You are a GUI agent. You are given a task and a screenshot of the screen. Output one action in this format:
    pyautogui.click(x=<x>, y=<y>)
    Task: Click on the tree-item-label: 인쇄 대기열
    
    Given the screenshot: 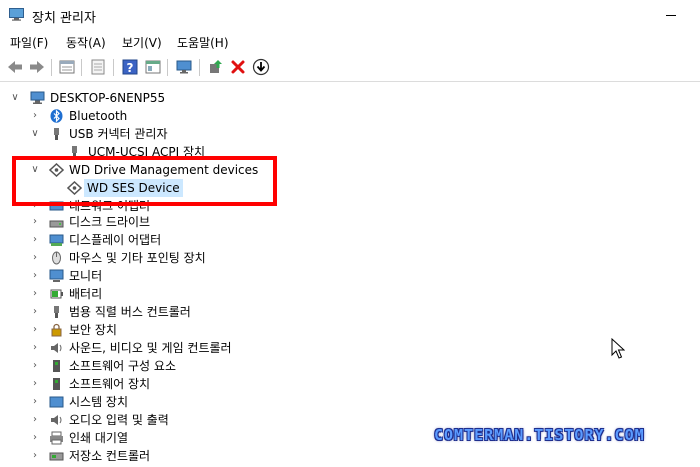 What is the action you would take?
    pyautogui.click(x=99, y=438)
    